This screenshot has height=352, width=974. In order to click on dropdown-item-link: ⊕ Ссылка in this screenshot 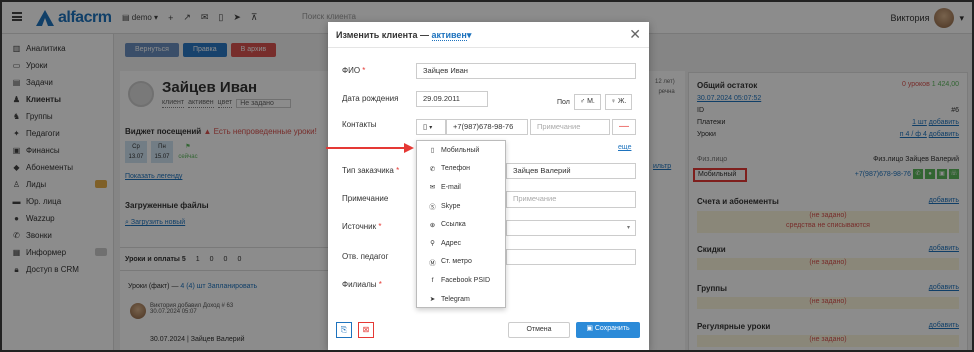, I will do `click(461, 224)`.